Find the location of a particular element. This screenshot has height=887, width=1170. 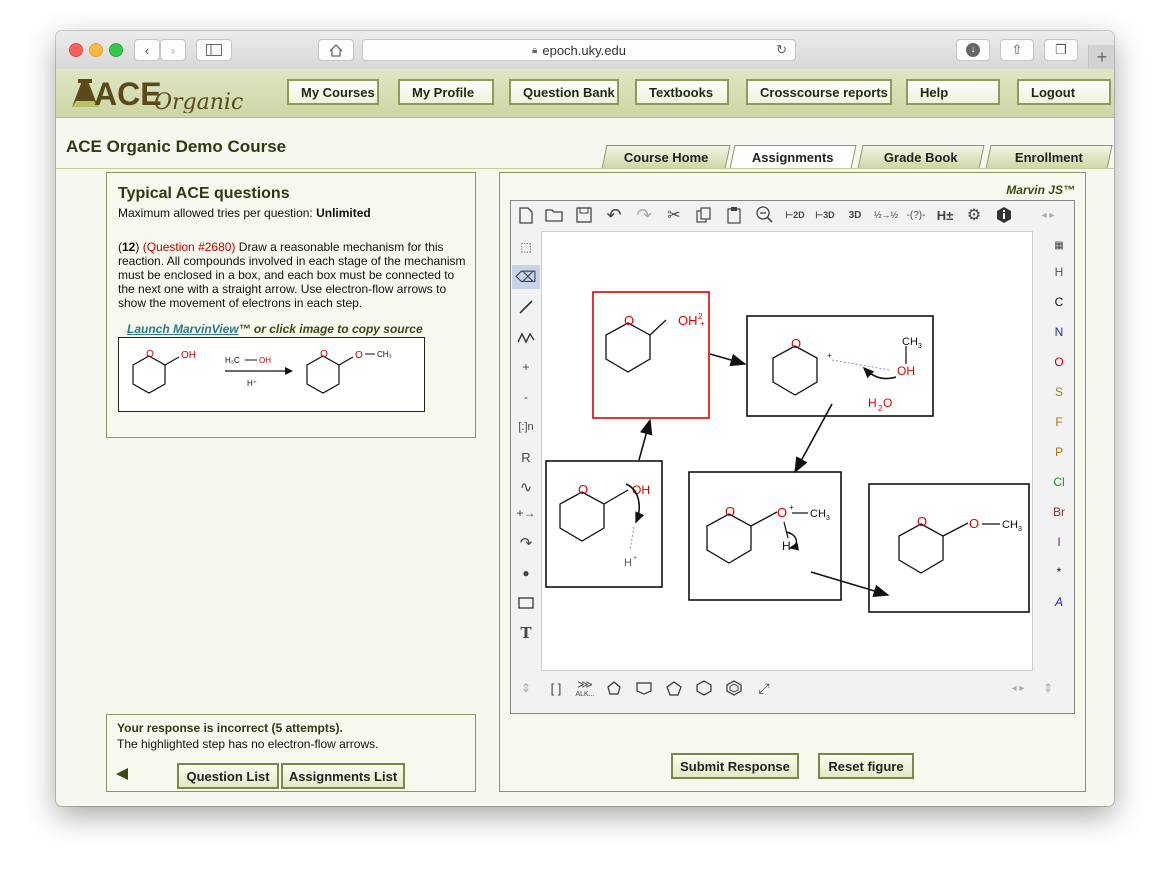

share-button: ⇧ is located at coordinates (1017, 50).